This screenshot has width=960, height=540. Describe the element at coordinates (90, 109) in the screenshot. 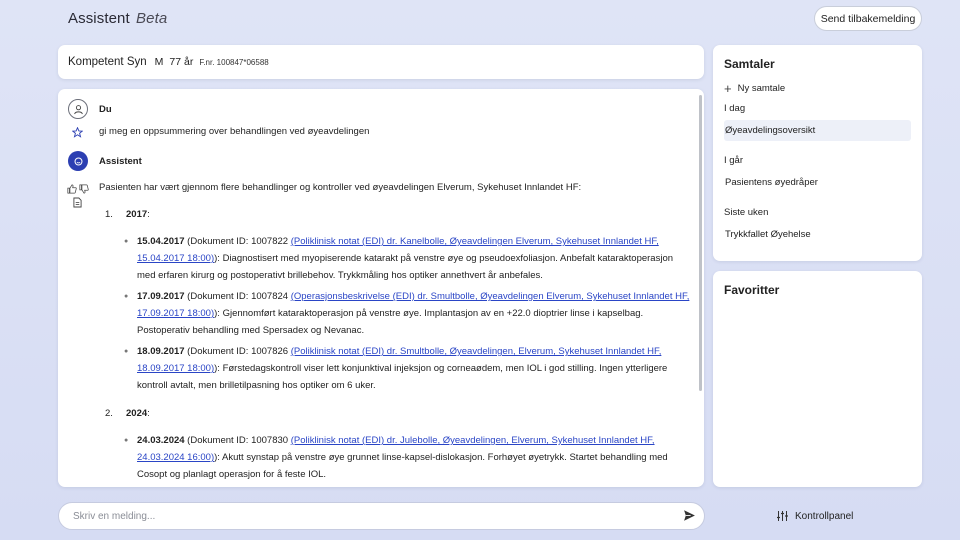

I see `user-message-header: Du` at that location.